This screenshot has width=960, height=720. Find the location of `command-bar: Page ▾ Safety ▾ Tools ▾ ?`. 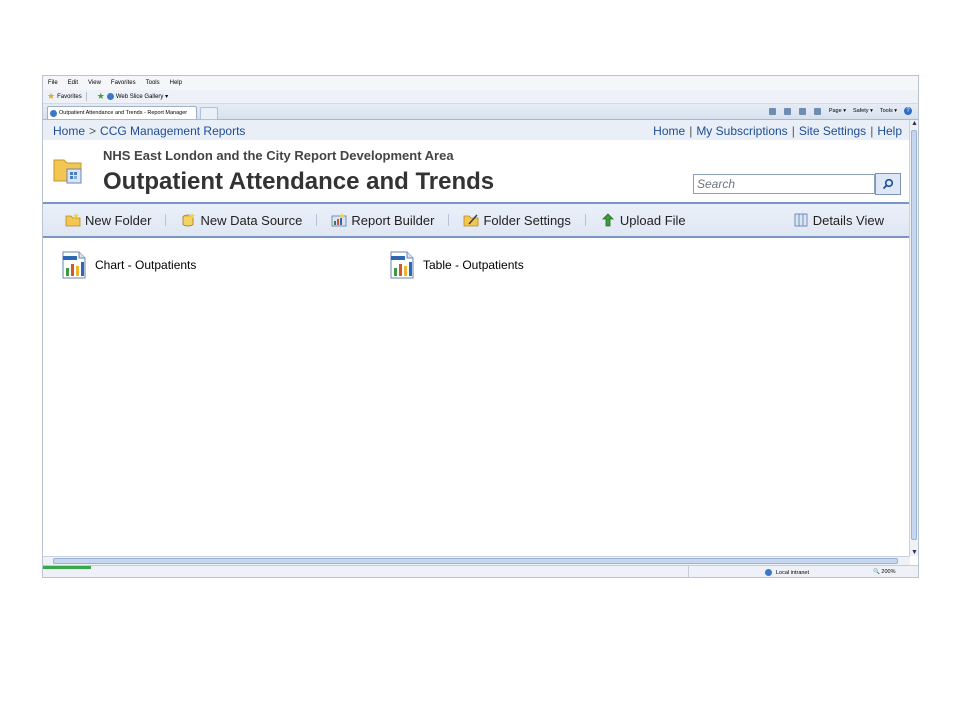

command-bar: Page ▾ Safety ▾ Tools ▾ ? is located at coordinates (840, 111).